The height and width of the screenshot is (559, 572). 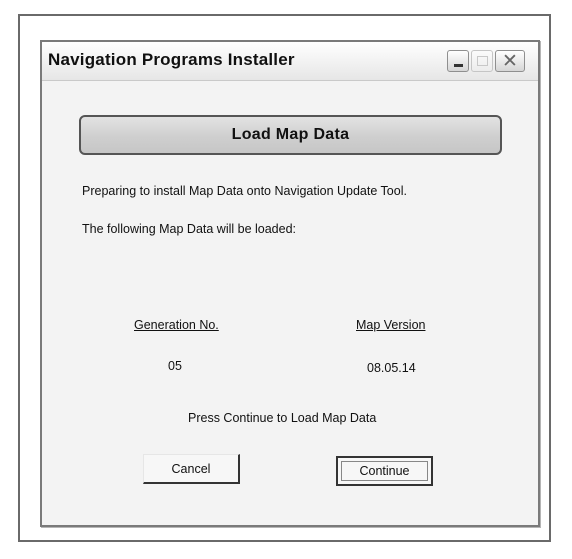 I want to click on banner-label: Load Map Data, so click(x=290, y=134).